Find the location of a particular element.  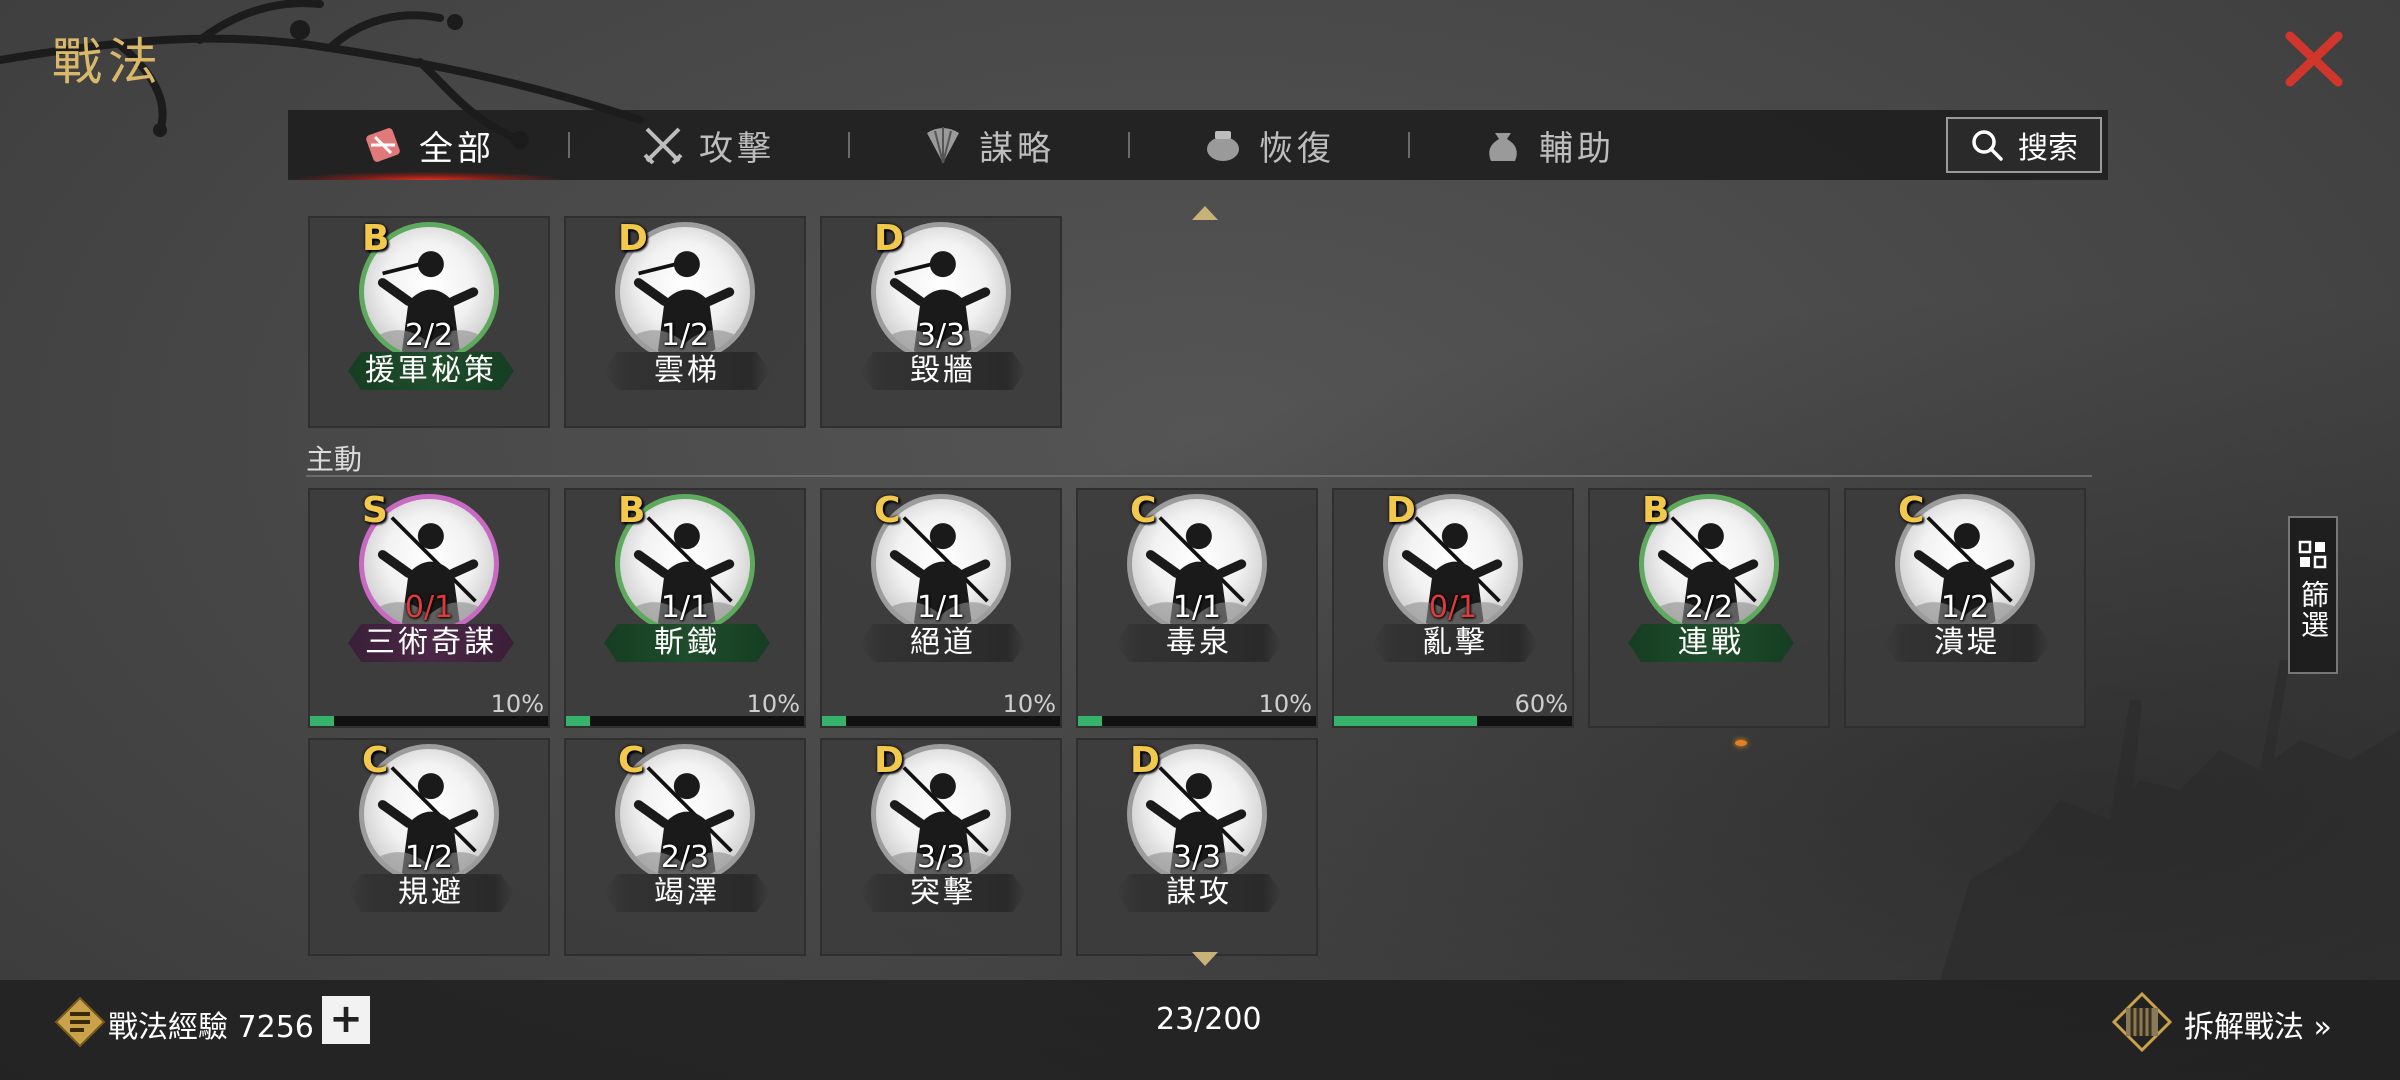

tactic-card: B 2/2 連戰 is located at coordinates (1709, 608).